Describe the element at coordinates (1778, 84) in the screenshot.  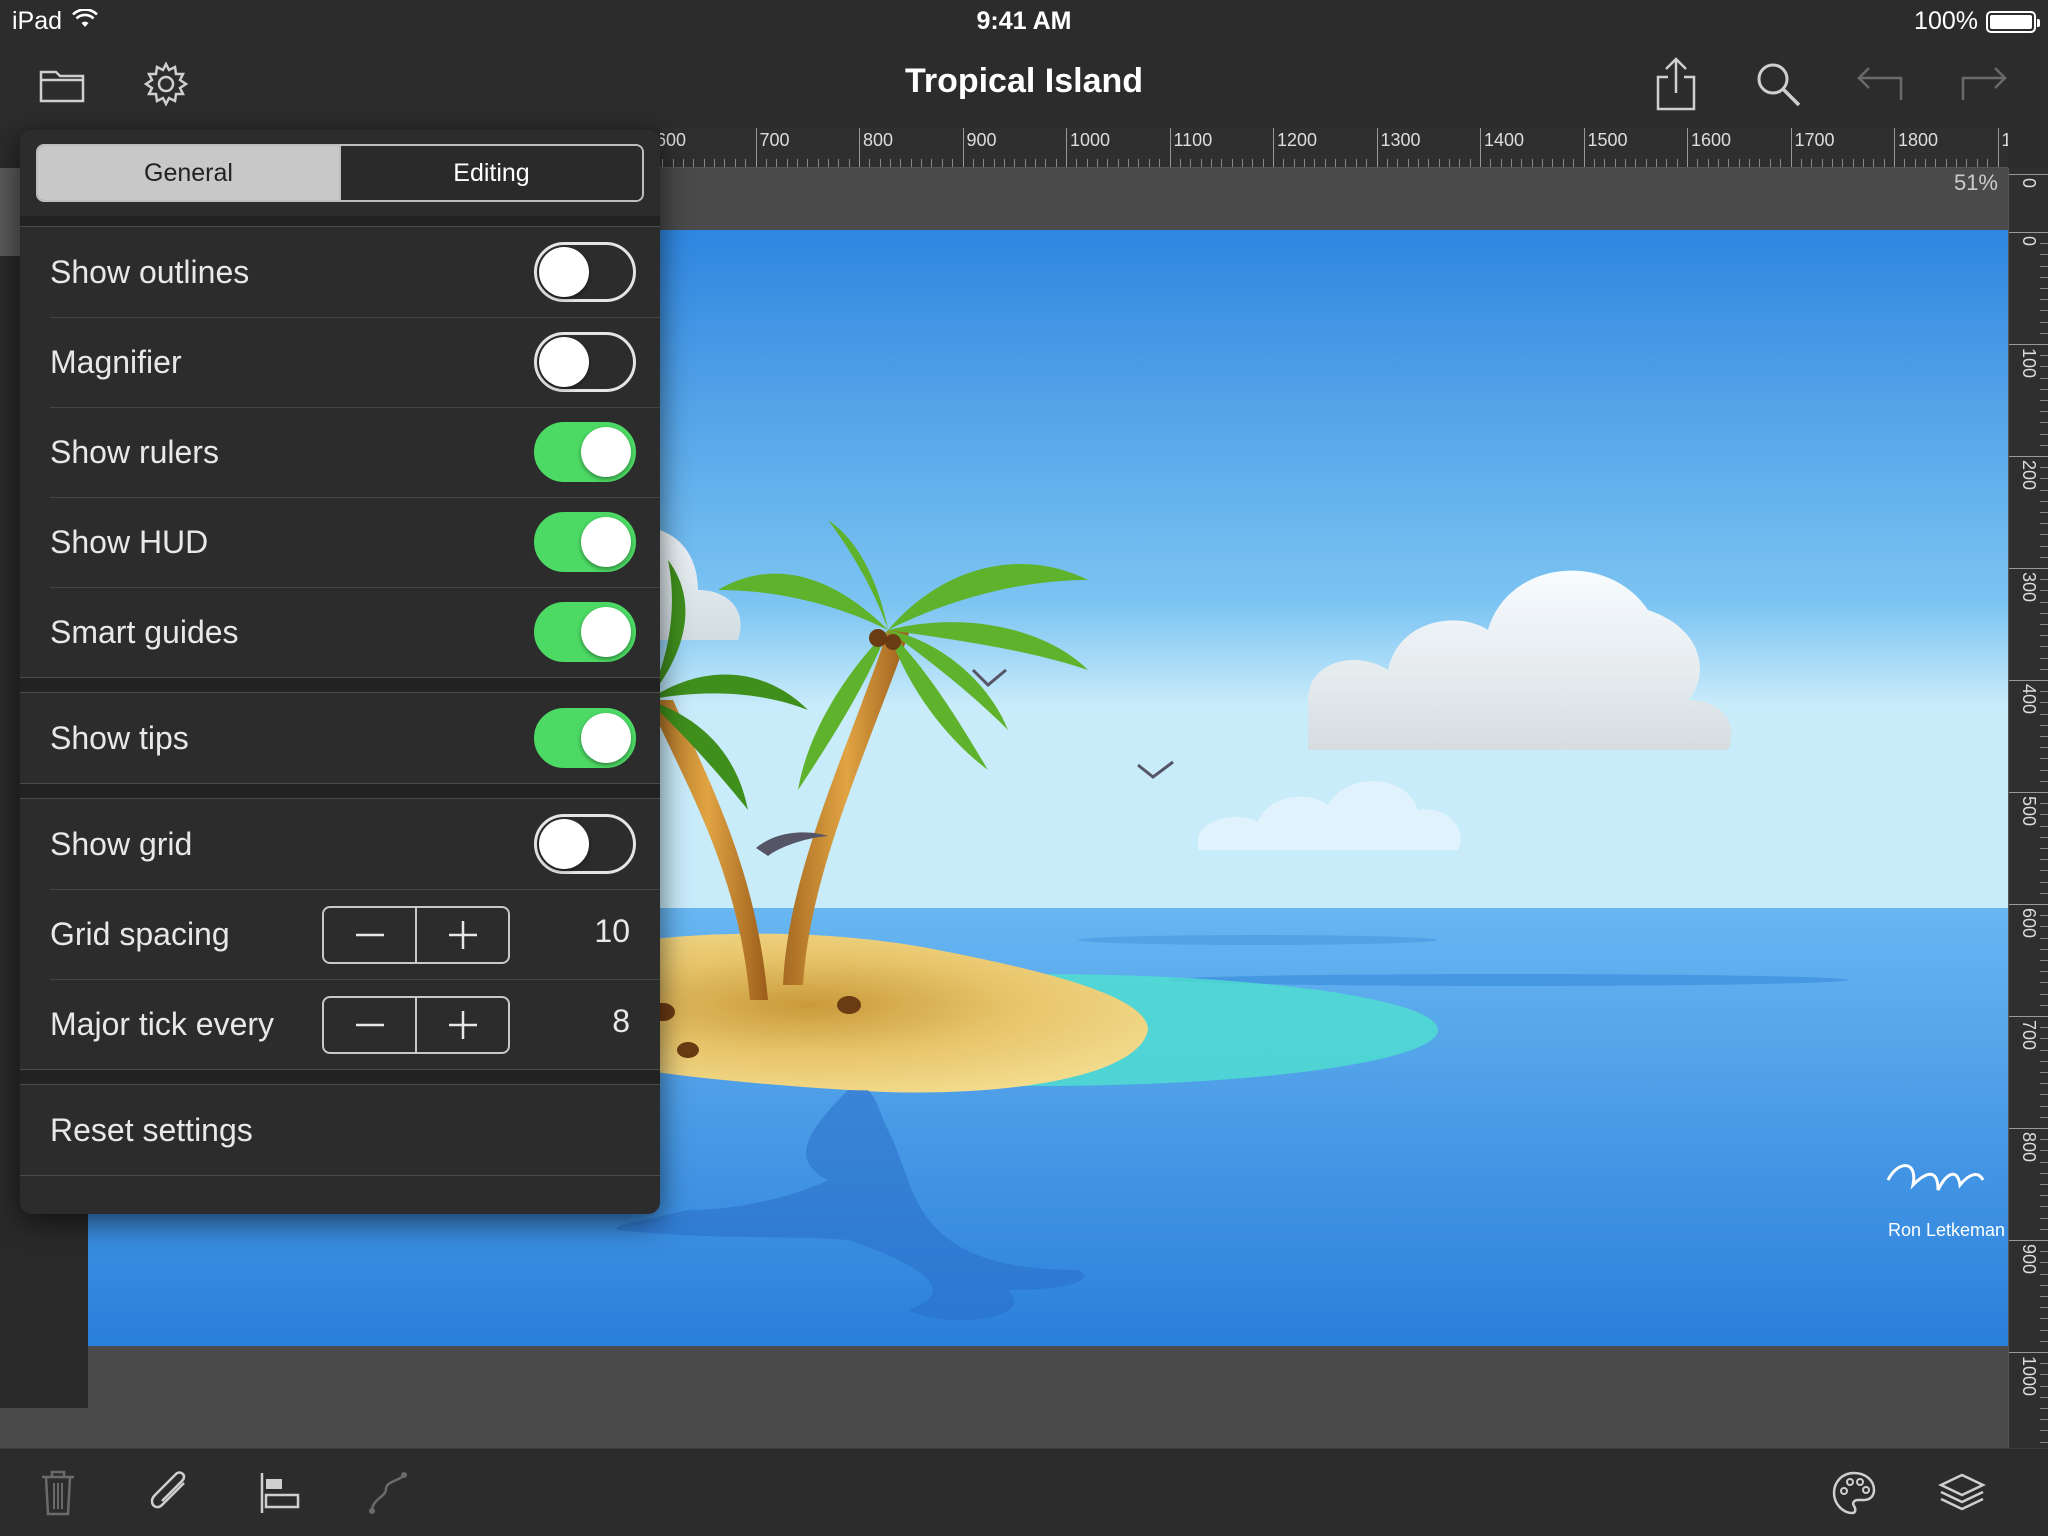
I see `search-icon` at that location.